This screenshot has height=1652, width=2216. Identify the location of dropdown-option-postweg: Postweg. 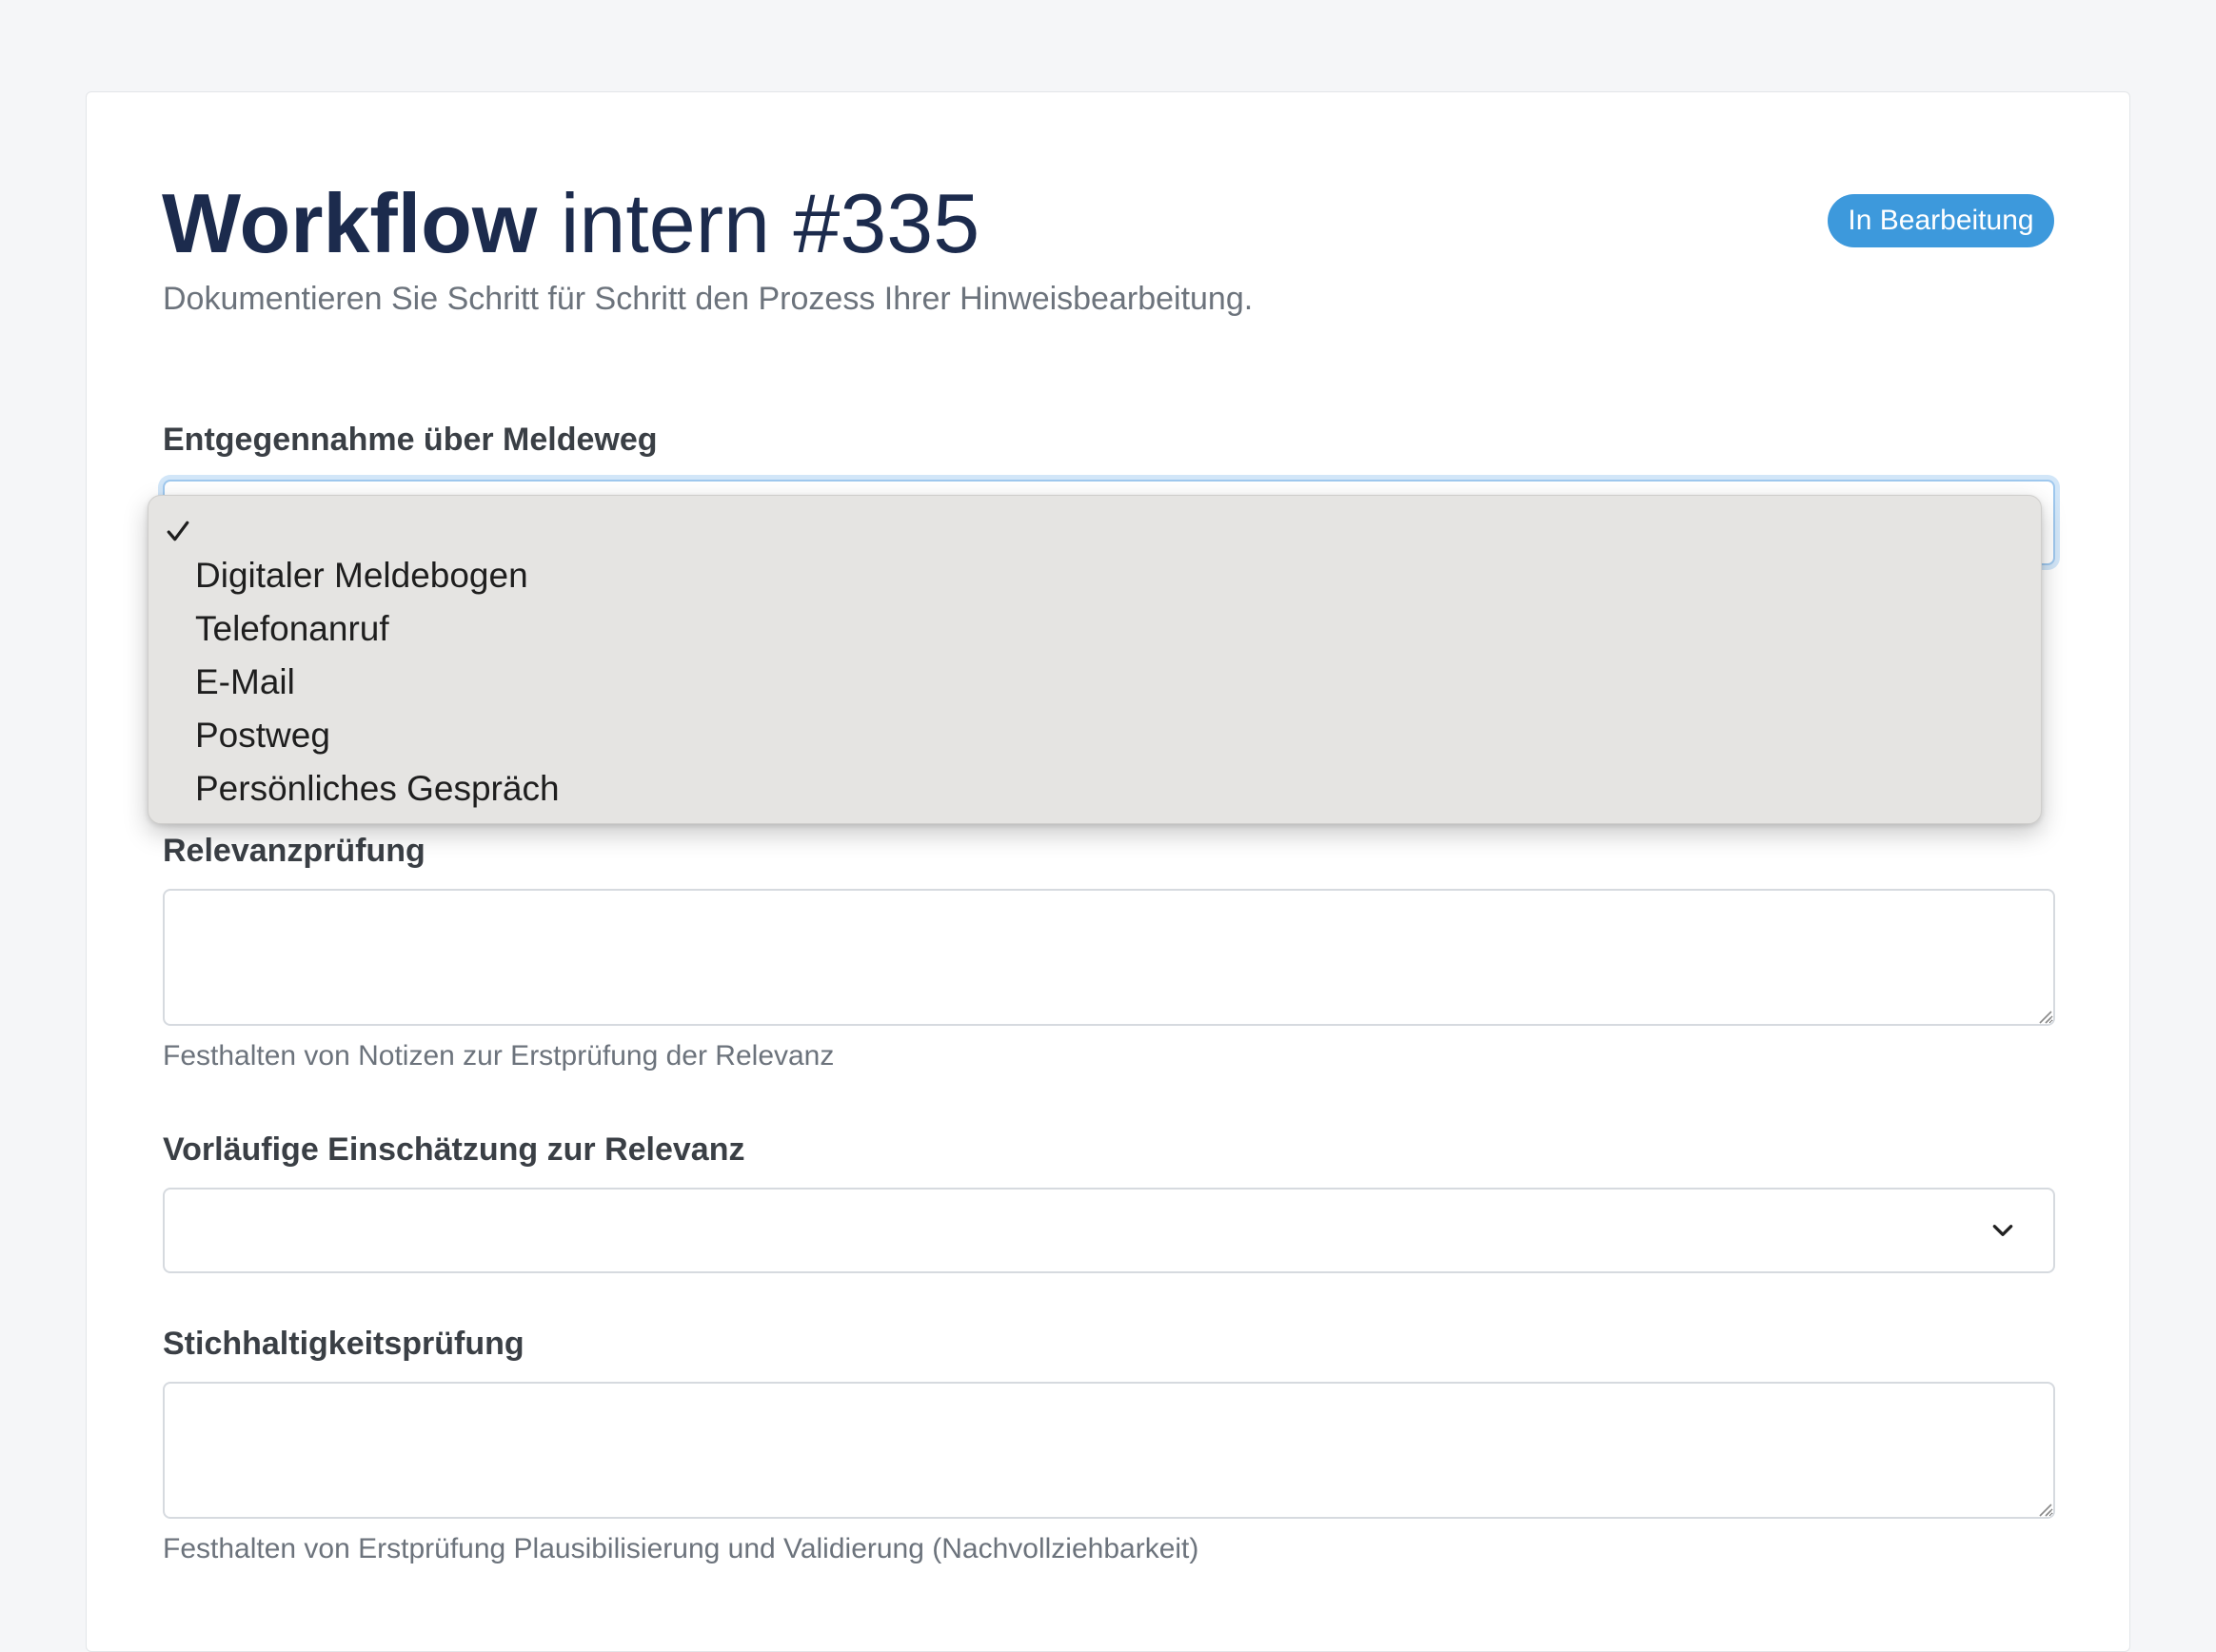
(1094, 736).